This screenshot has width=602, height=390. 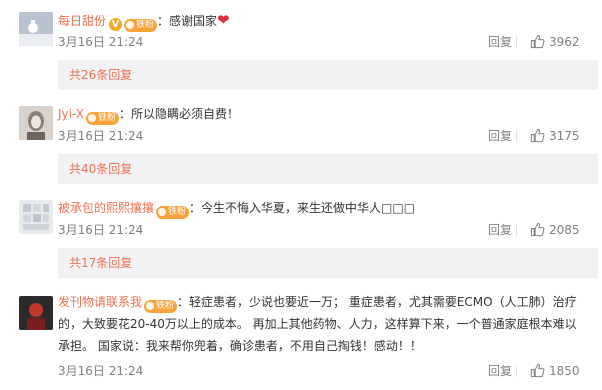 What do you see at coordinates (328, 169) in the screenshot?
I see `more-replies-bar: 共40条回复` at bounding box center [328, 169].